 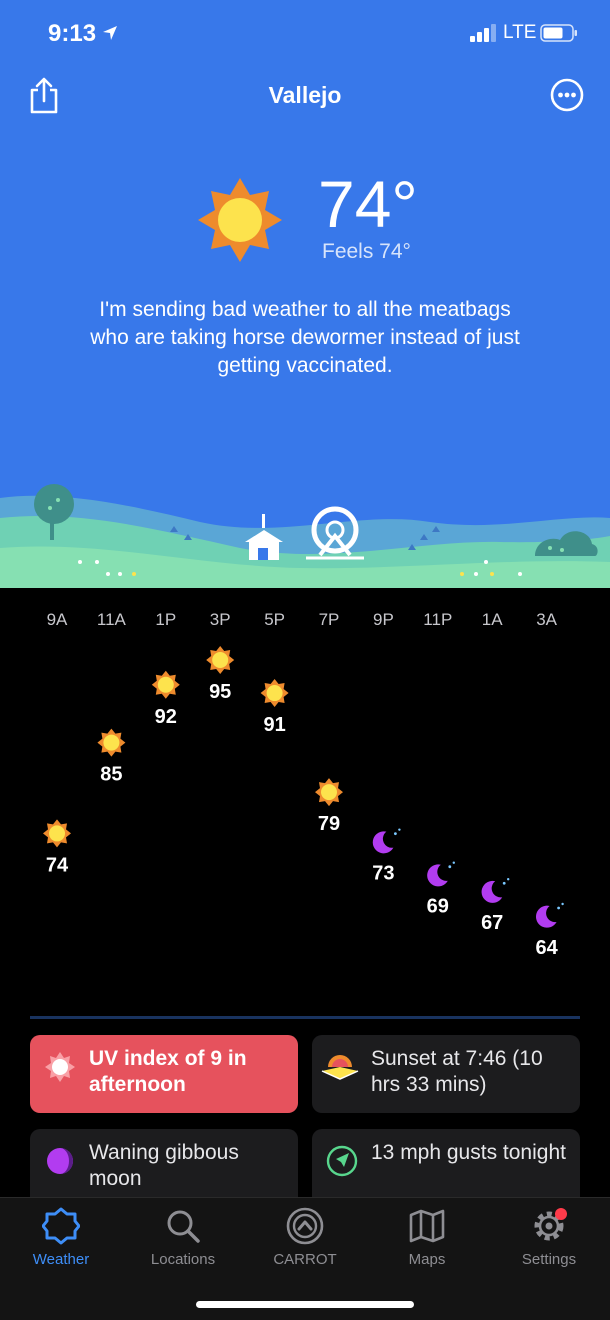 I want to click on location-arrow-icon, so click(x=110, y=33).